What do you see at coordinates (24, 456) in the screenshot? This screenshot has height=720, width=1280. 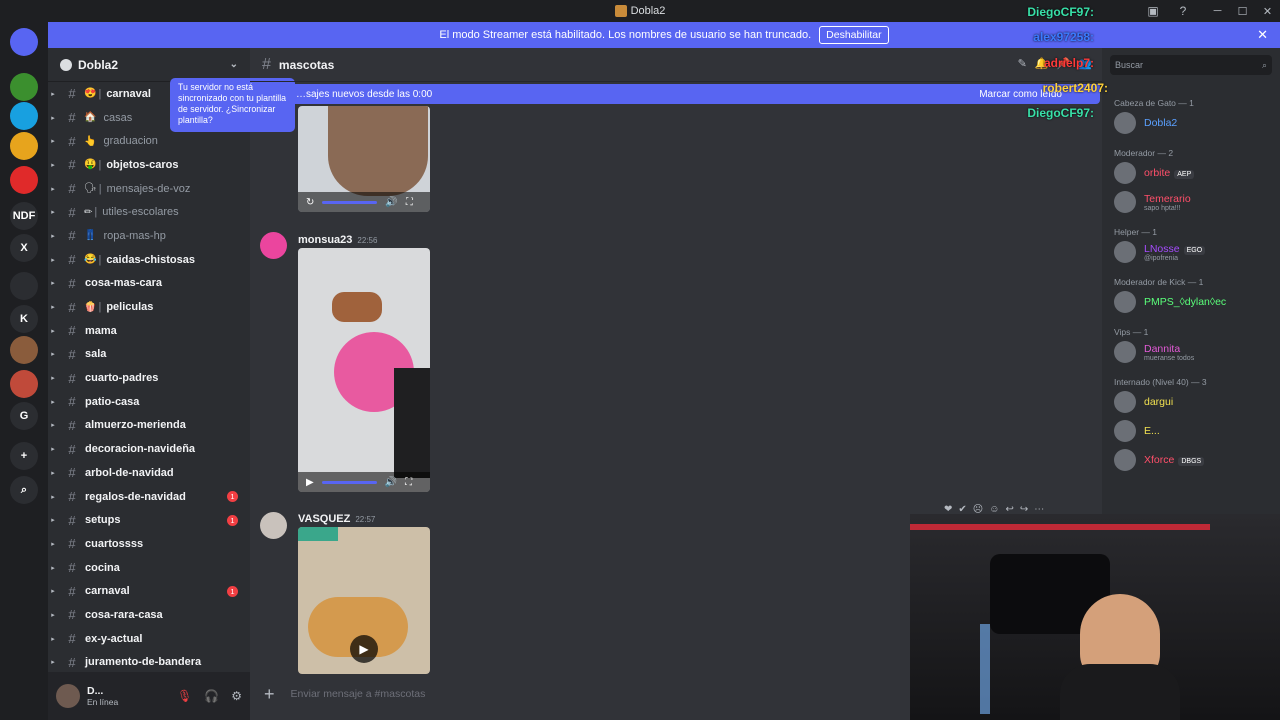 I see `add-server-icon: +` at bounding box center [24, 456].